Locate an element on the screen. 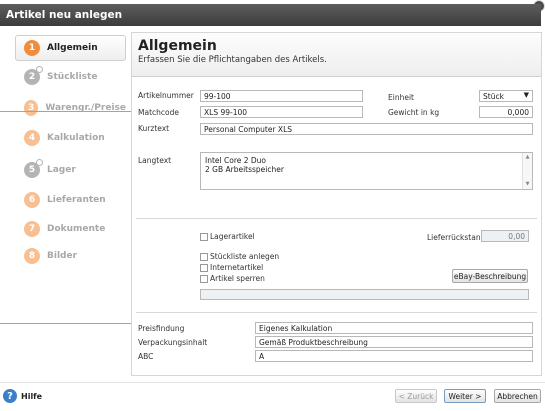 This screenshot has height=411, width=545. checkbox-label: Internetartikel is located at coordinates (237, 267).